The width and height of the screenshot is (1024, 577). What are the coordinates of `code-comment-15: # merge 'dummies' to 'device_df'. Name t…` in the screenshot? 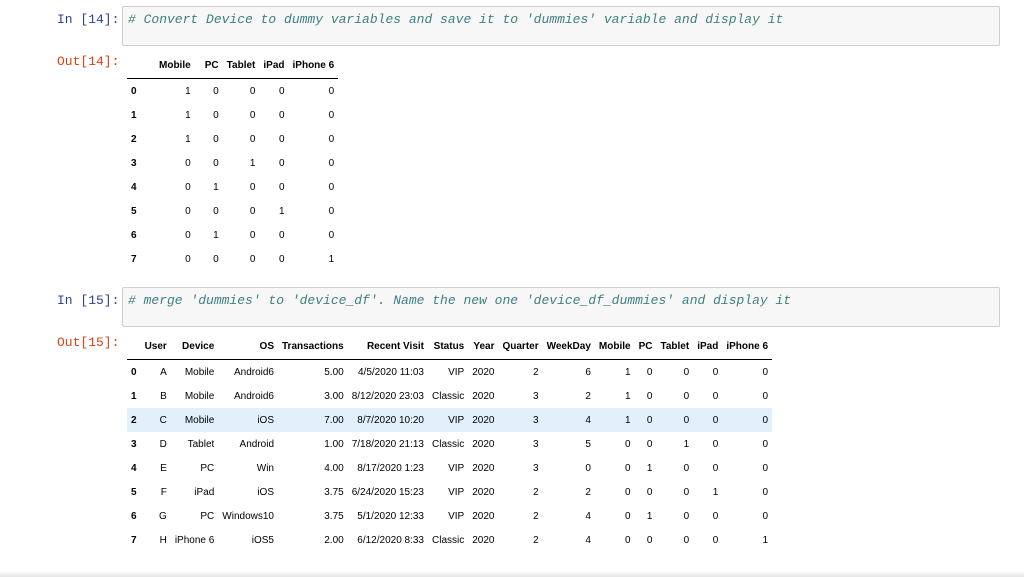 It's located at (460, 300).